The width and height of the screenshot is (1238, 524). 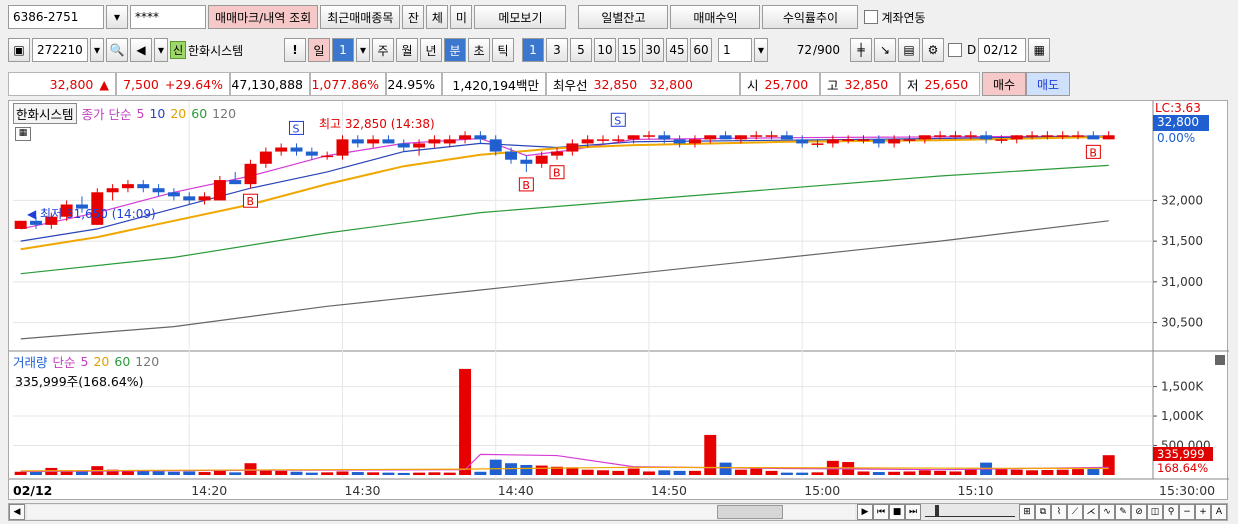 I want to click on magnify-icon: ⚲, so click(x=1171, y=512).